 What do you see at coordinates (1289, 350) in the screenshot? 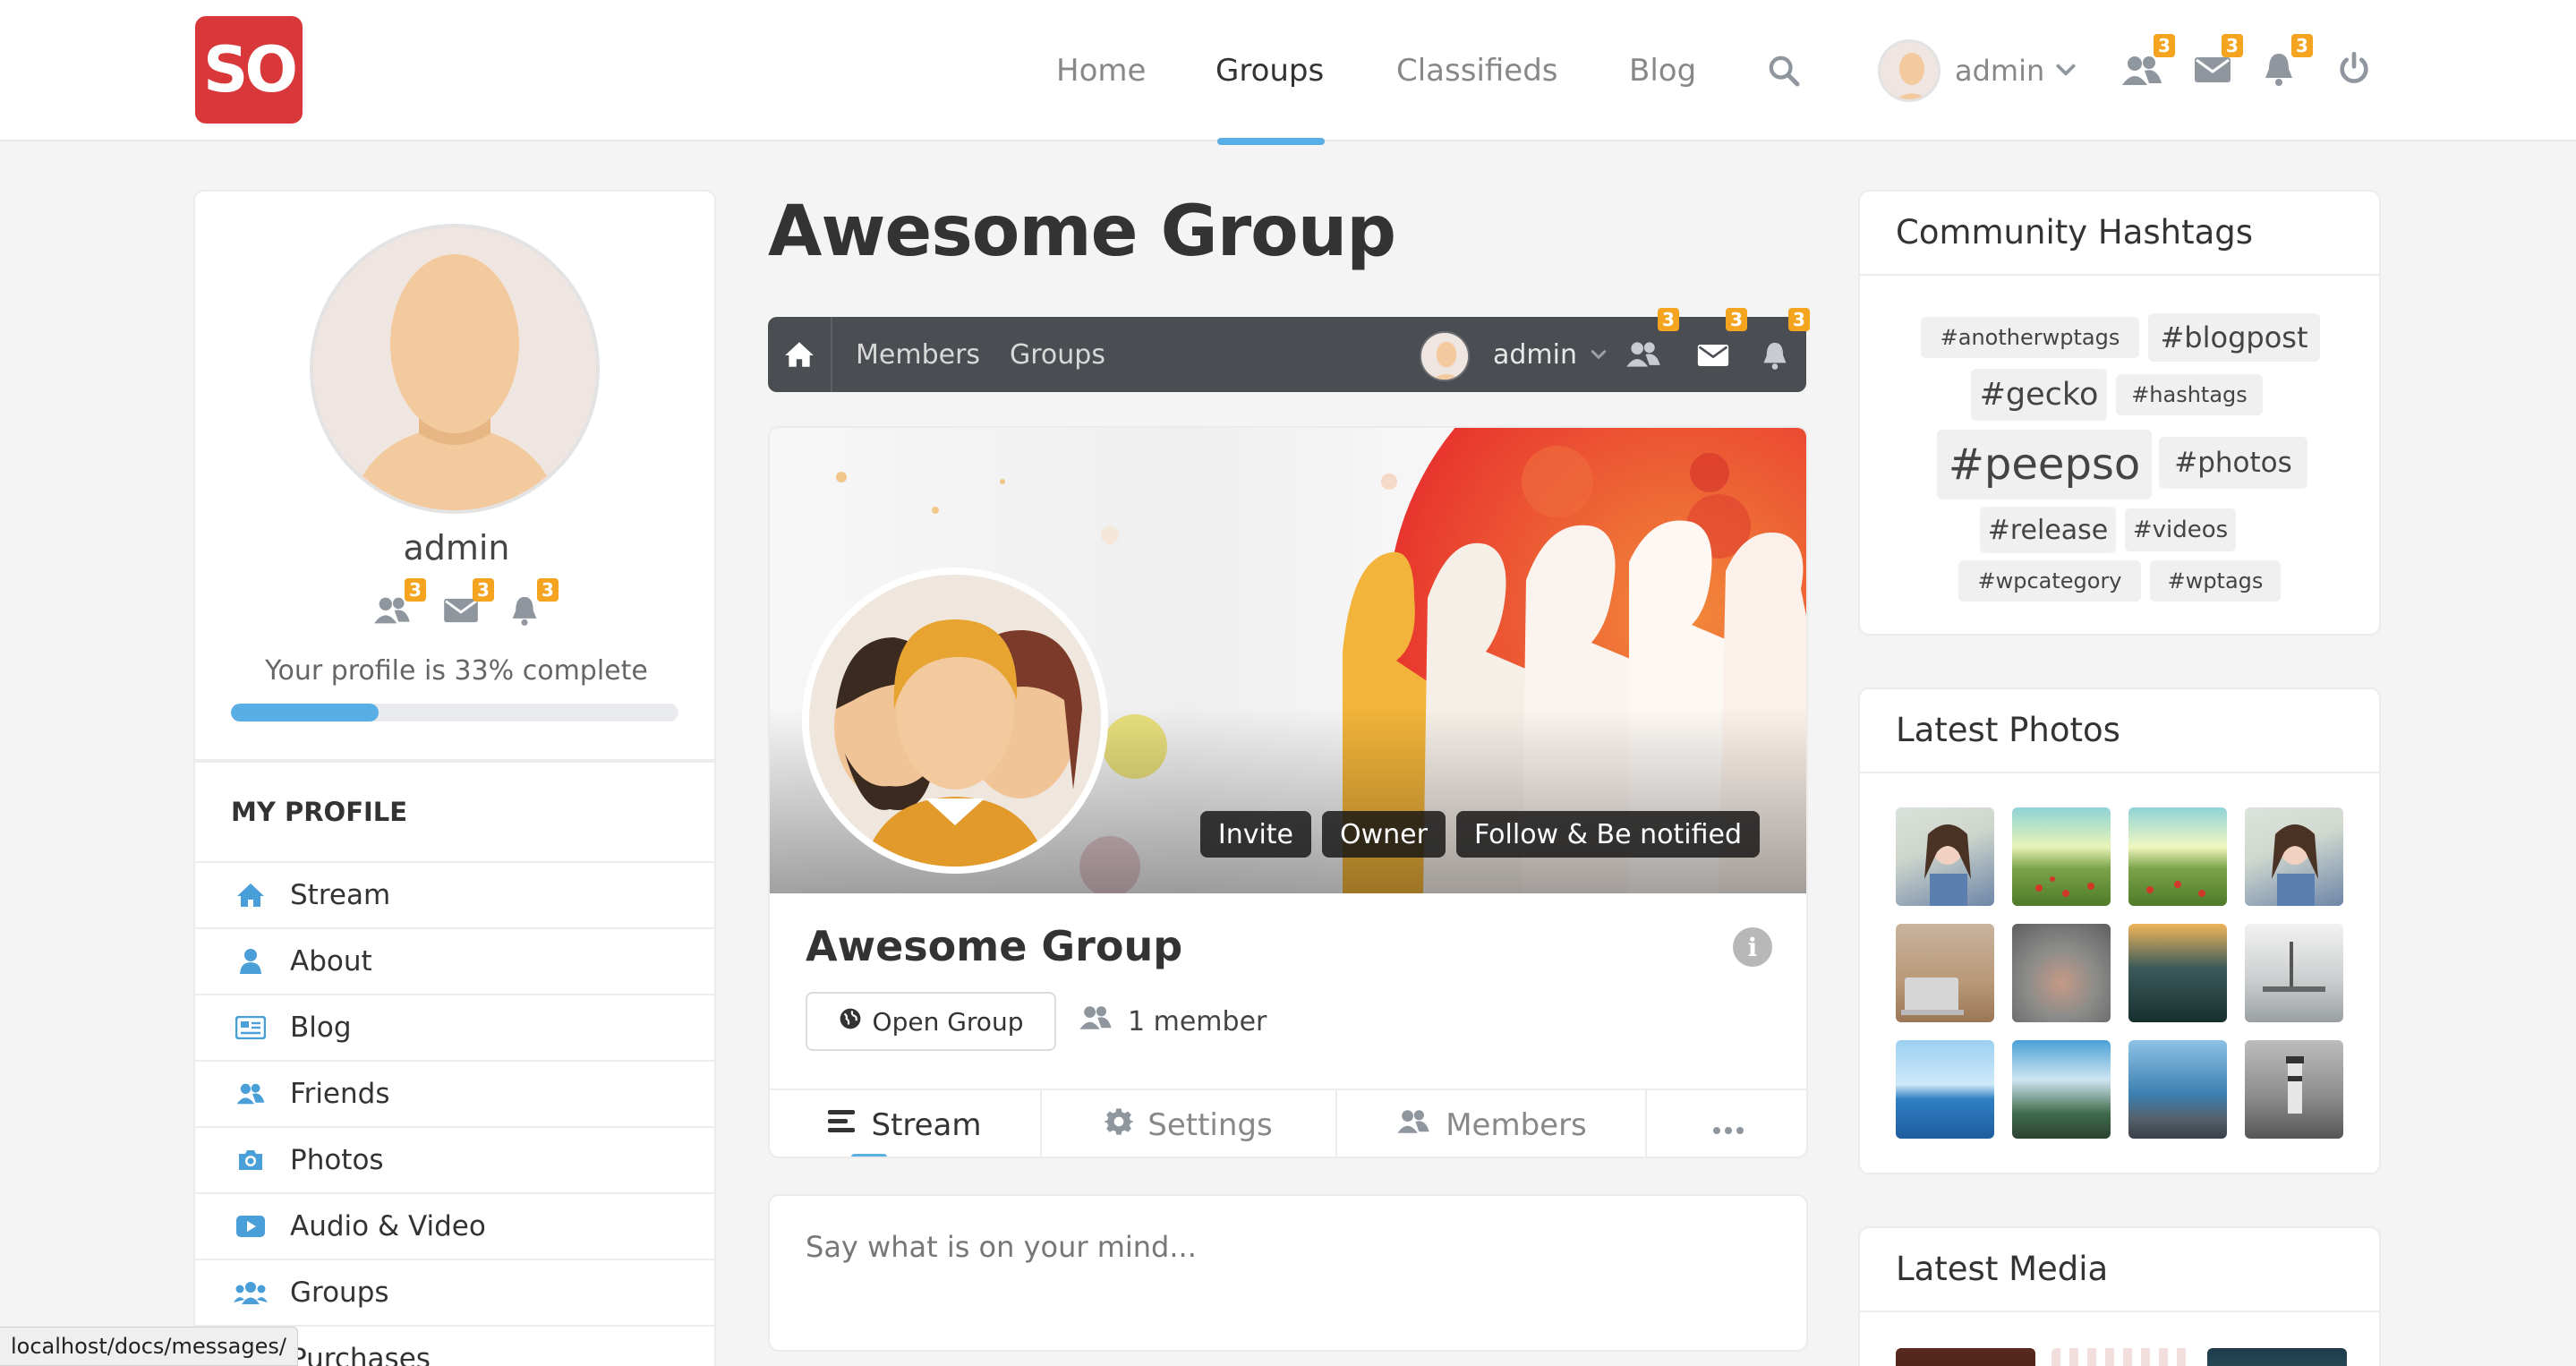
I see `group-navbar: Members Groups admin 3 3 3` at bounding box center [1289, 350].